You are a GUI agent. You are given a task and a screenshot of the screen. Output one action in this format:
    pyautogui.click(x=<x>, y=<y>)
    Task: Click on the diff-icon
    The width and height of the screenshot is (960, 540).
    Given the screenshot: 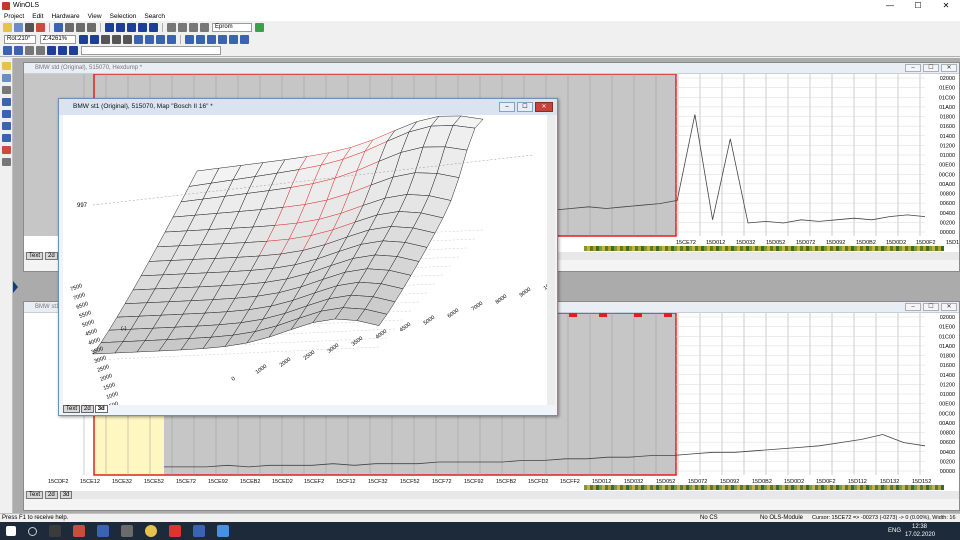 What is the action you would take?
    pyautogui.click(x=189, y=39)
    